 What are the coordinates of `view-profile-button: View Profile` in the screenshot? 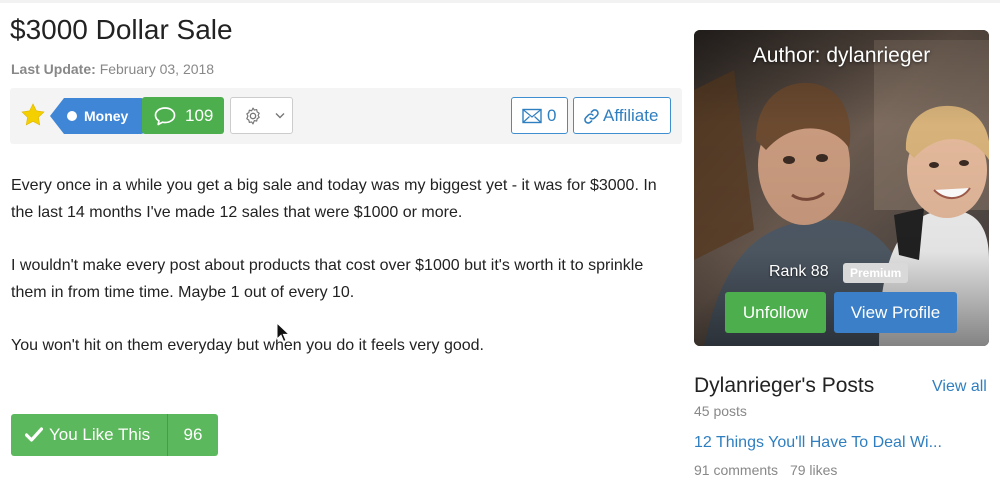 It's located at (895, 312).